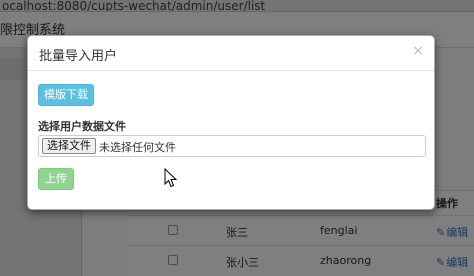  What do you see at coordinates (171, 178) in the screenshot?
I see `mouse-pointer-icon` at bounding box center [171, 178].